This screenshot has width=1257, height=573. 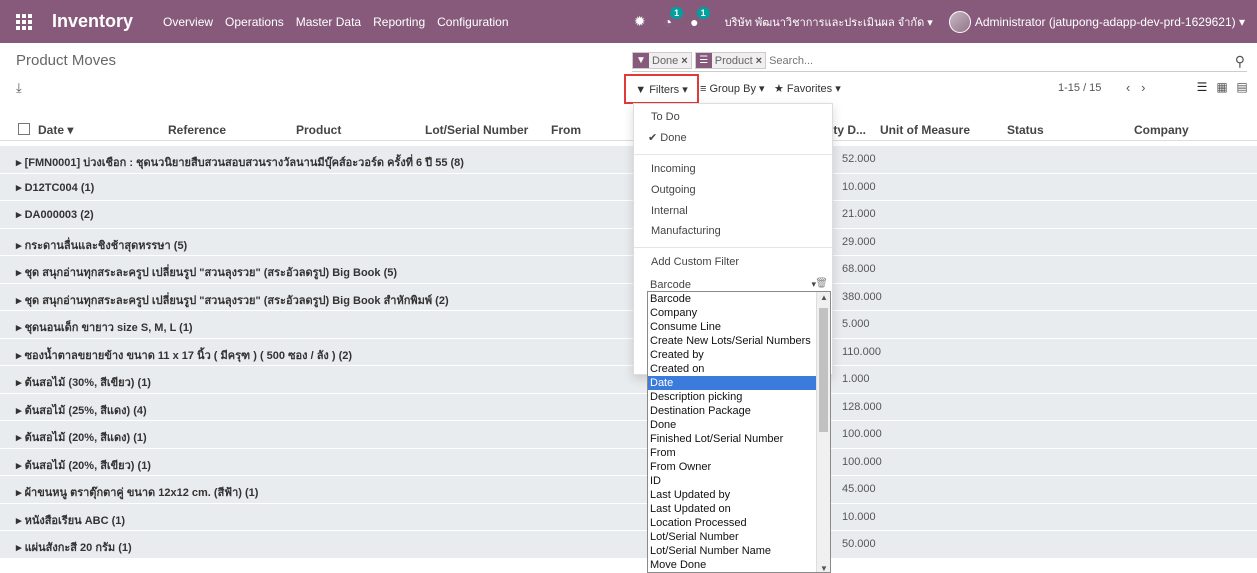 What do you see at coordinates (628, 435) in the screenshot?
I see `group-row: ▸ ต้นสอไม้ (20%, สีแดง) (1) 100.000` at bounding box center [628, 435].